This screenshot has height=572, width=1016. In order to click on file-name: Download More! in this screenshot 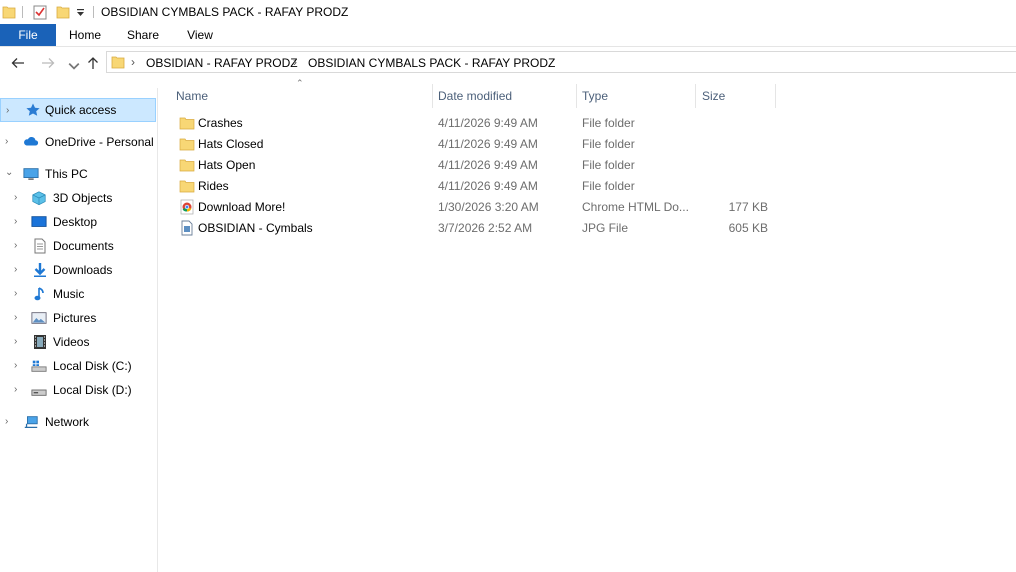, I will do `click(242, 207)`.